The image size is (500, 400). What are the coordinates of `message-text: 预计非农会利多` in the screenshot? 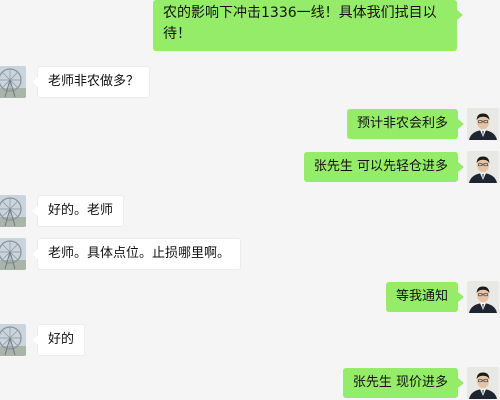 It's located at (402, 123).